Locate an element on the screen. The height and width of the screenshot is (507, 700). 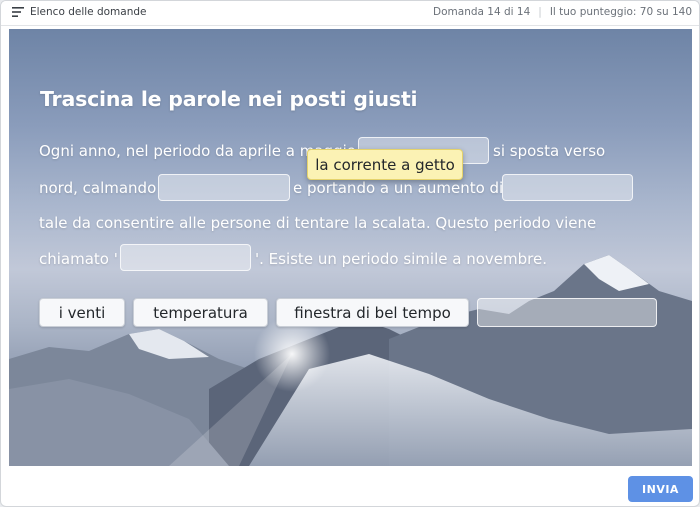
sentence-line-4a: chiamato ' is located at coordinates (78, 259).